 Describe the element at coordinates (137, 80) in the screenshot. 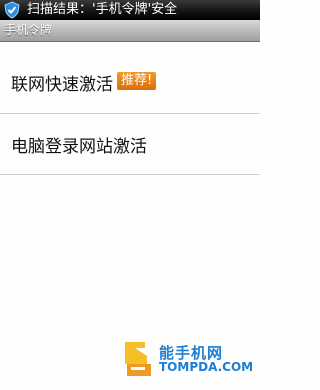

I see `recommended-badge: 推荐!` at that location.